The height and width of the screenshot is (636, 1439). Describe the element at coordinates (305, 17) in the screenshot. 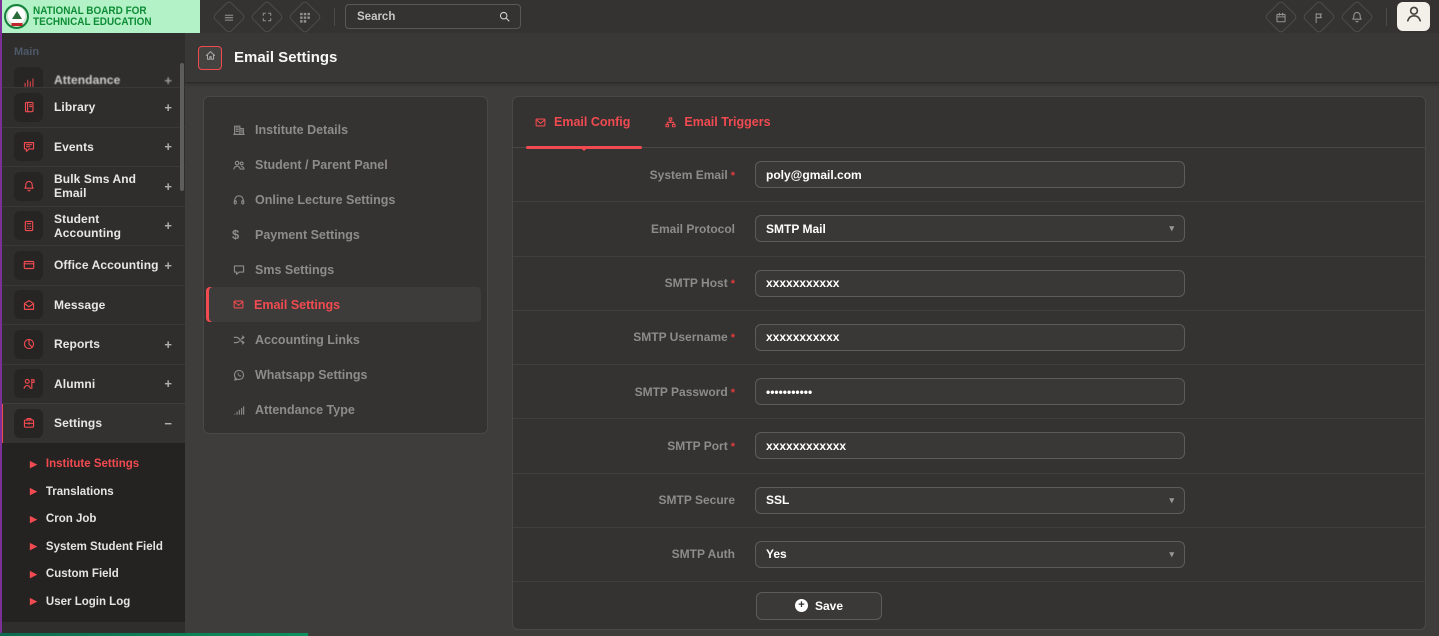

I see `apps-grid-button` at that location.